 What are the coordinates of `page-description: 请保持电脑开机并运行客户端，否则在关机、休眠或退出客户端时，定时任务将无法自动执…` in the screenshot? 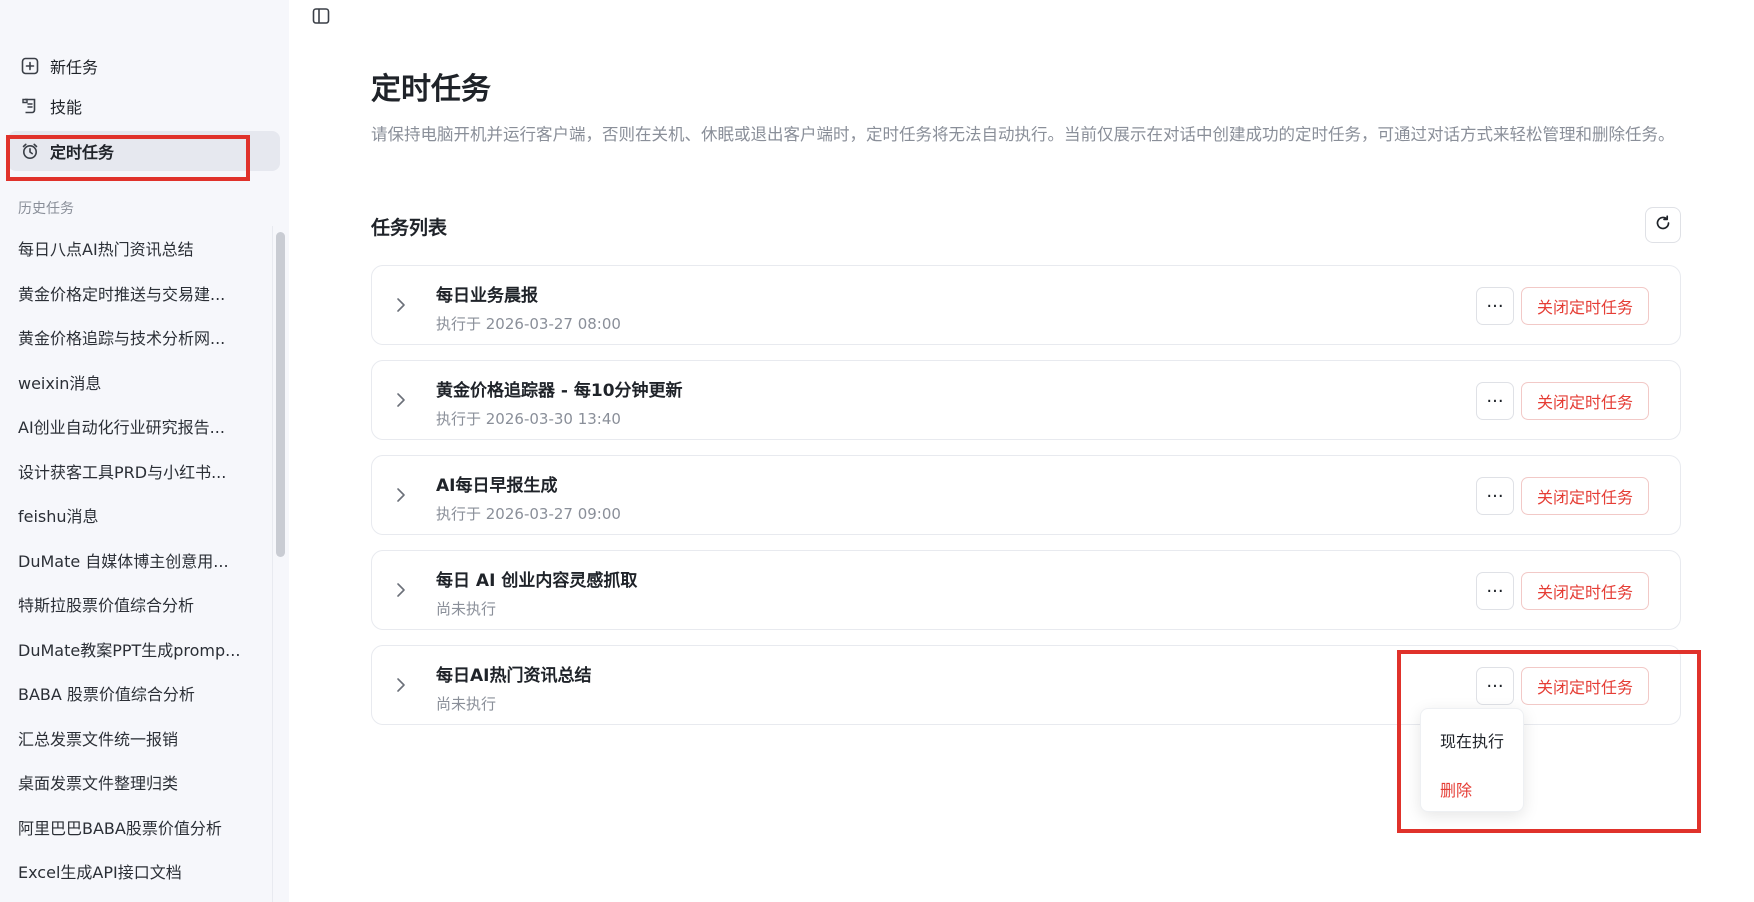 It's located at (1023, 134).